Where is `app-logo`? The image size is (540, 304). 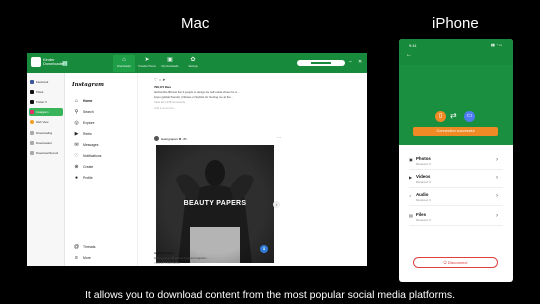 app-logo is located at coordinates (36, 62).